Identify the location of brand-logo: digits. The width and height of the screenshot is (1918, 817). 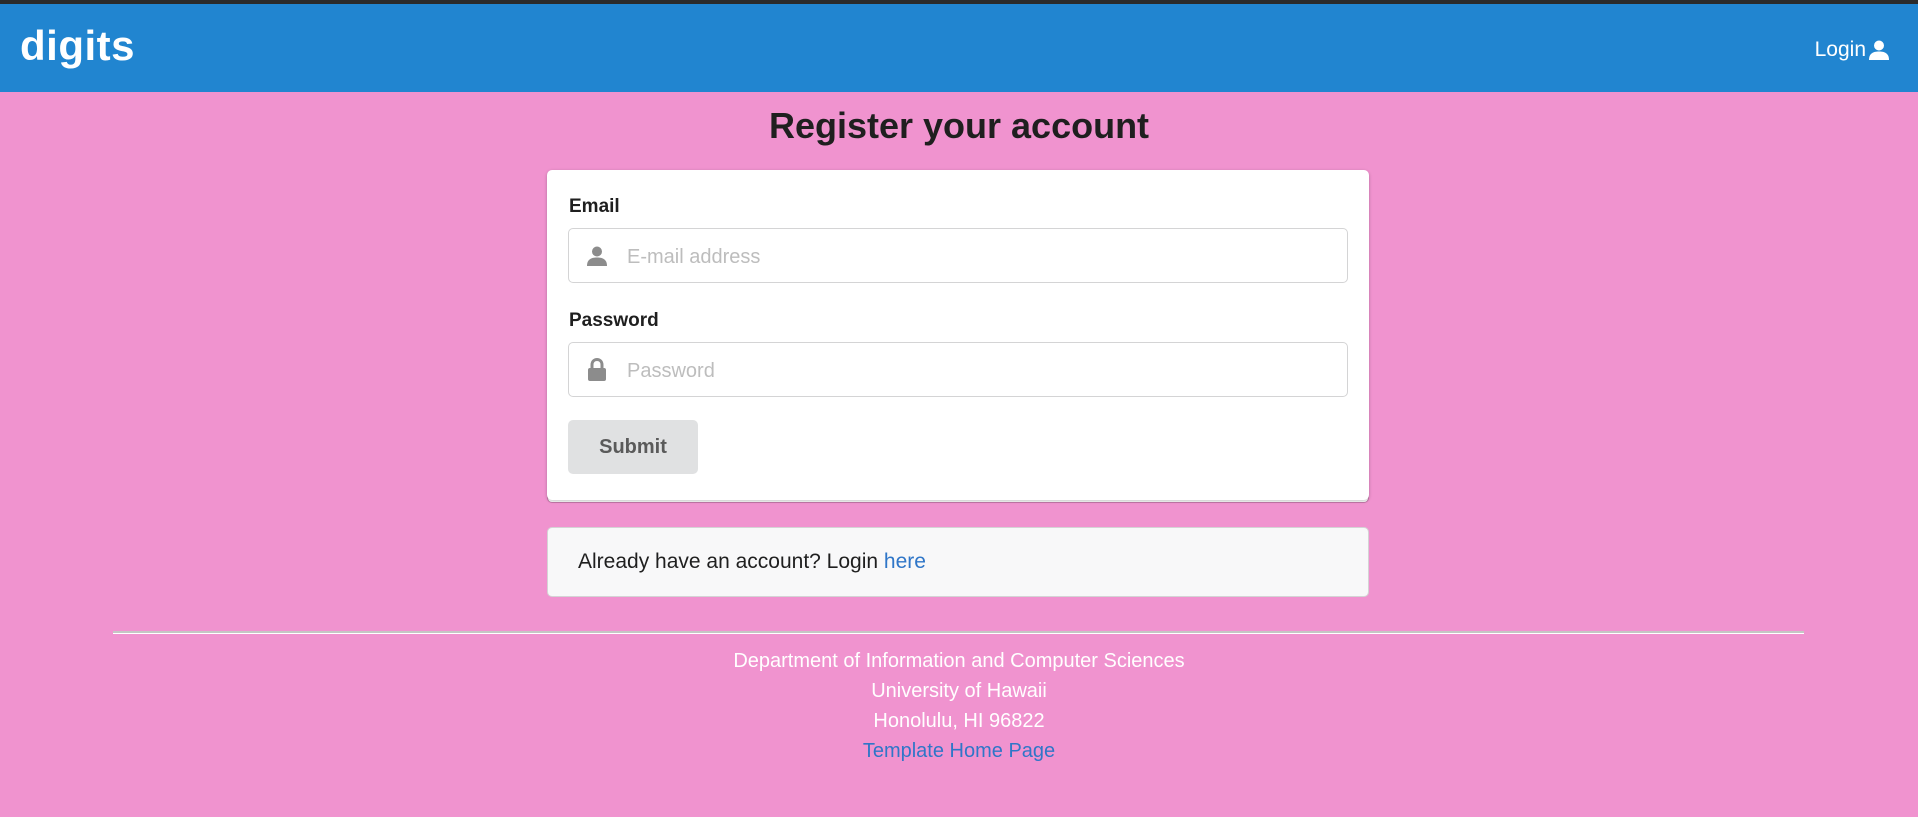
(77, 46).